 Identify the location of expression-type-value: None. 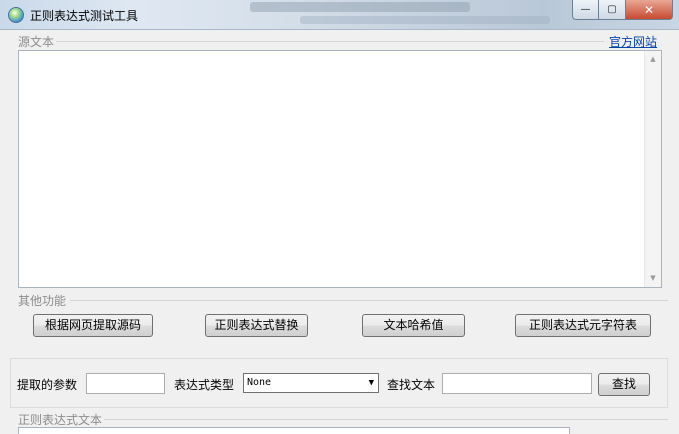
(259, 382).